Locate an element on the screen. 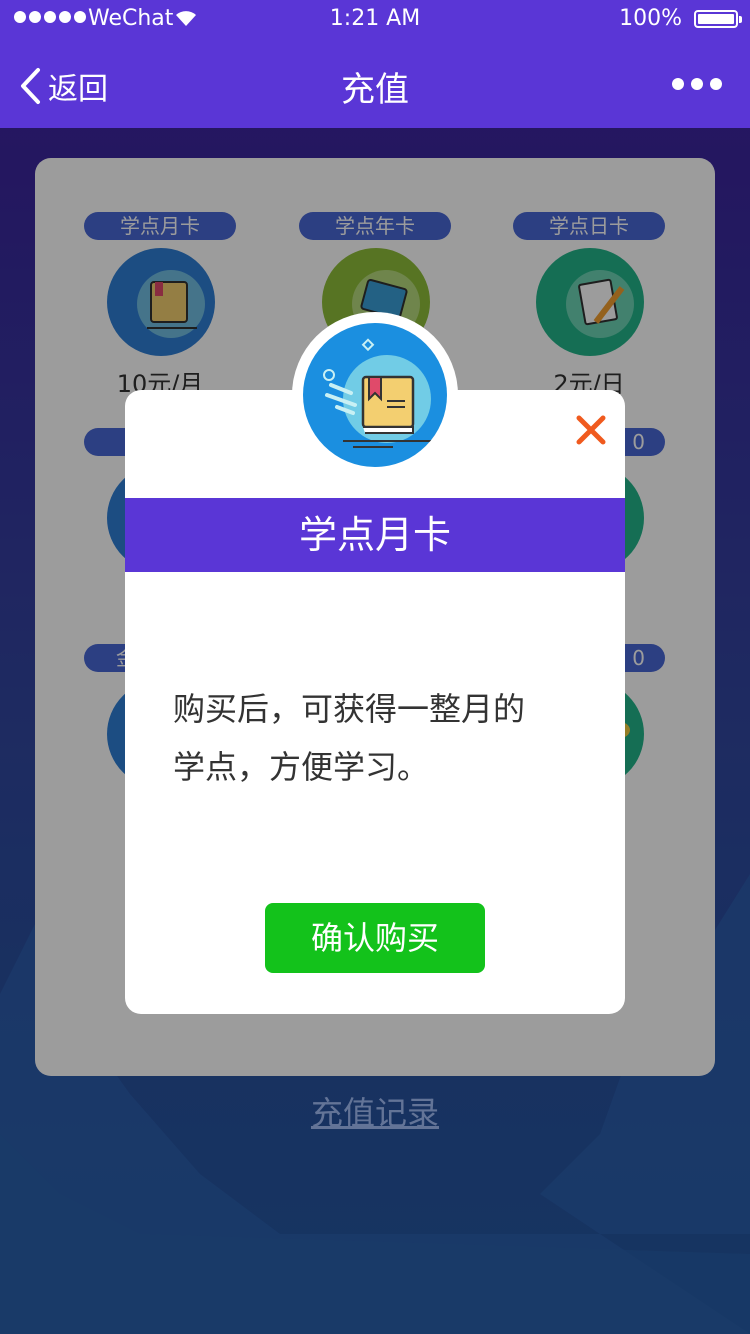 This screenshot has height=1334, width=750. navigation-bar: 返回 充值 is located at coordinates (375, 84).